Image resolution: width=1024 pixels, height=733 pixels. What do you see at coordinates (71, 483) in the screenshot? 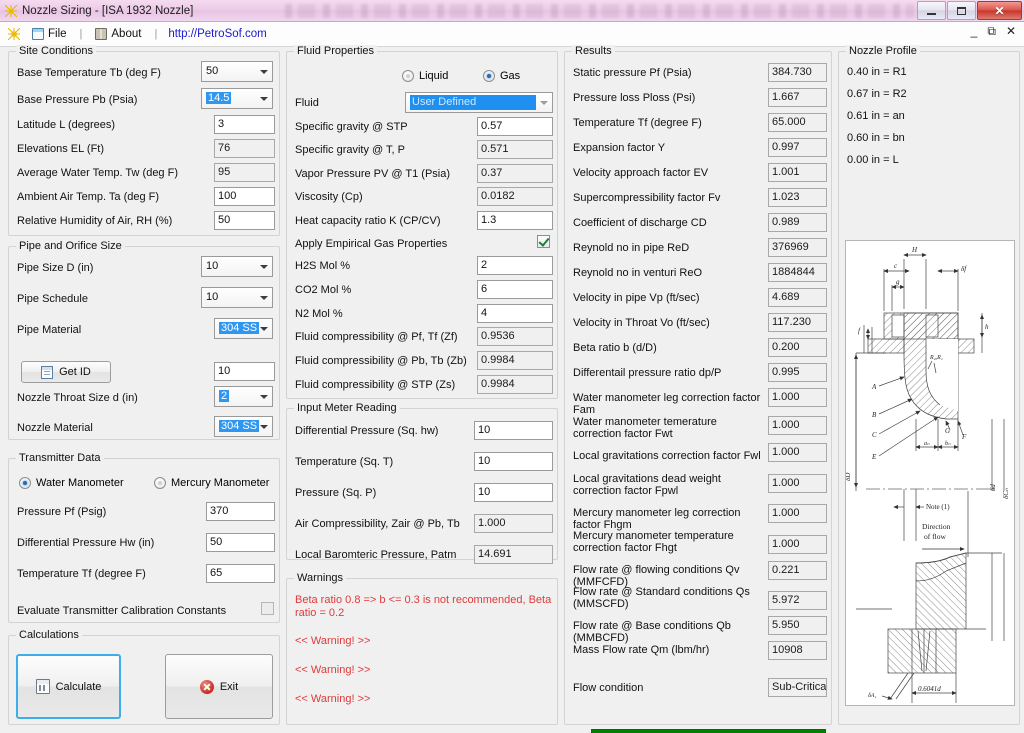
I see `radio-water-manometer: Water Manometer` at bounding box center [71, 483].